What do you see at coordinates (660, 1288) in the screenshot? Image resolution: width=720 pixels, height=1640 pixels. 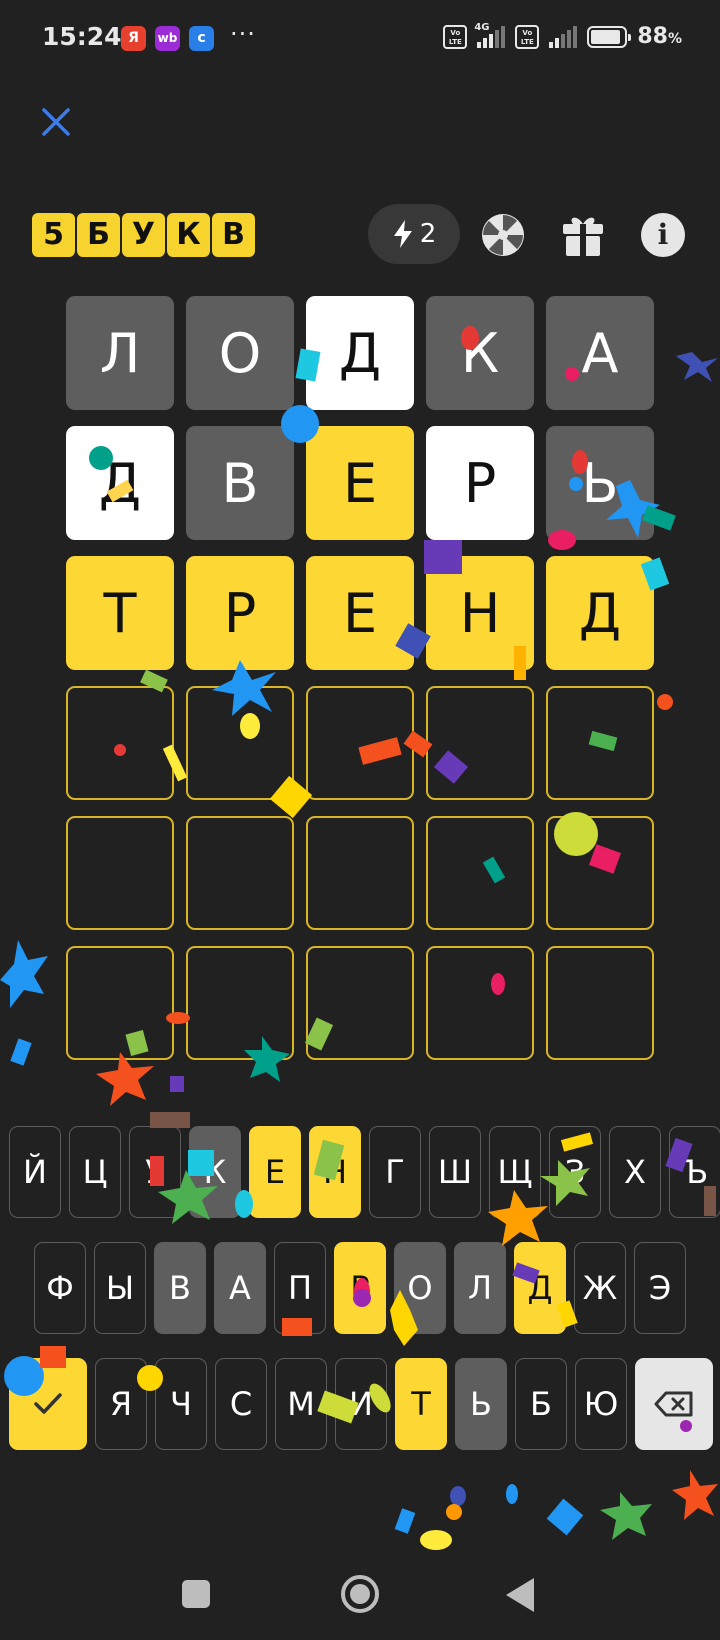 I see `key-Э: Э` at bounding box center [660, 1288].